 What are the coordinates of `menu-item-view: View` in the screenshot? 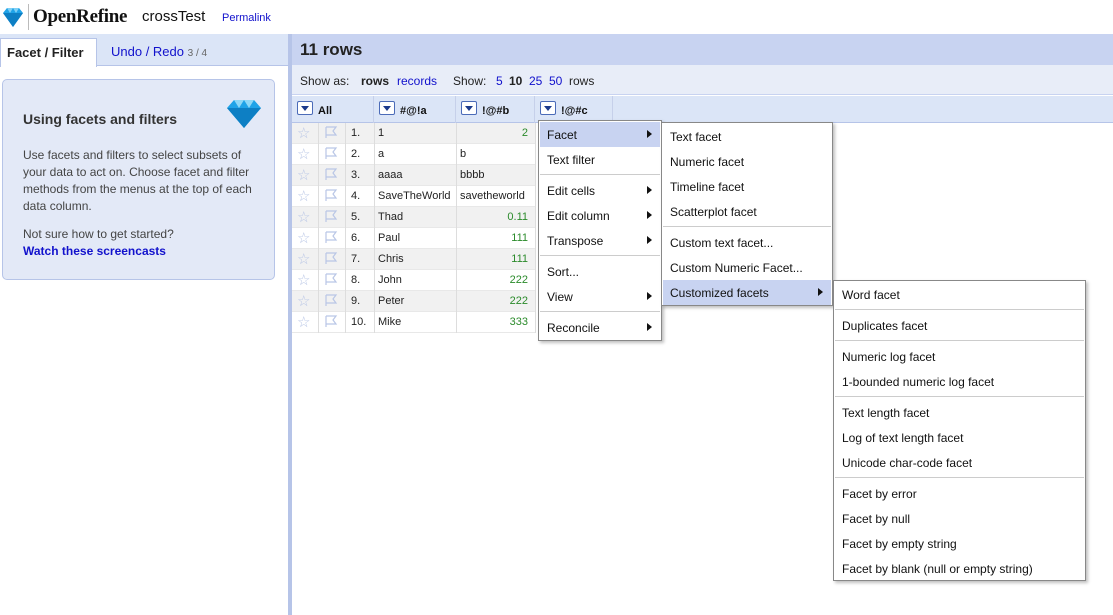 It's located at (600, 296).